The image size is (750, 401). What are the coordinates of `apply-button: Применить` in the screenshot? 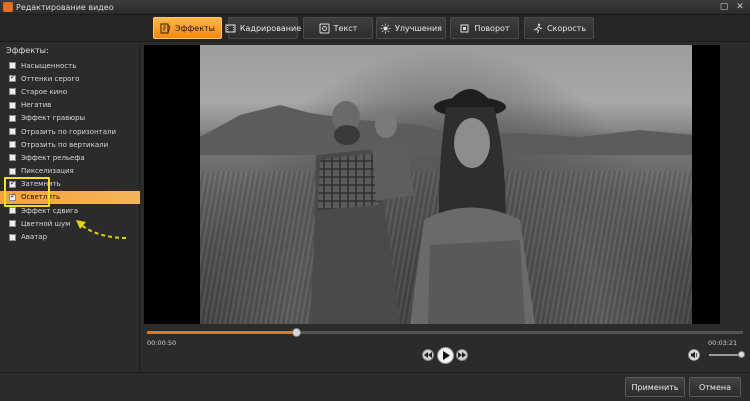 It's located at (655, 387).